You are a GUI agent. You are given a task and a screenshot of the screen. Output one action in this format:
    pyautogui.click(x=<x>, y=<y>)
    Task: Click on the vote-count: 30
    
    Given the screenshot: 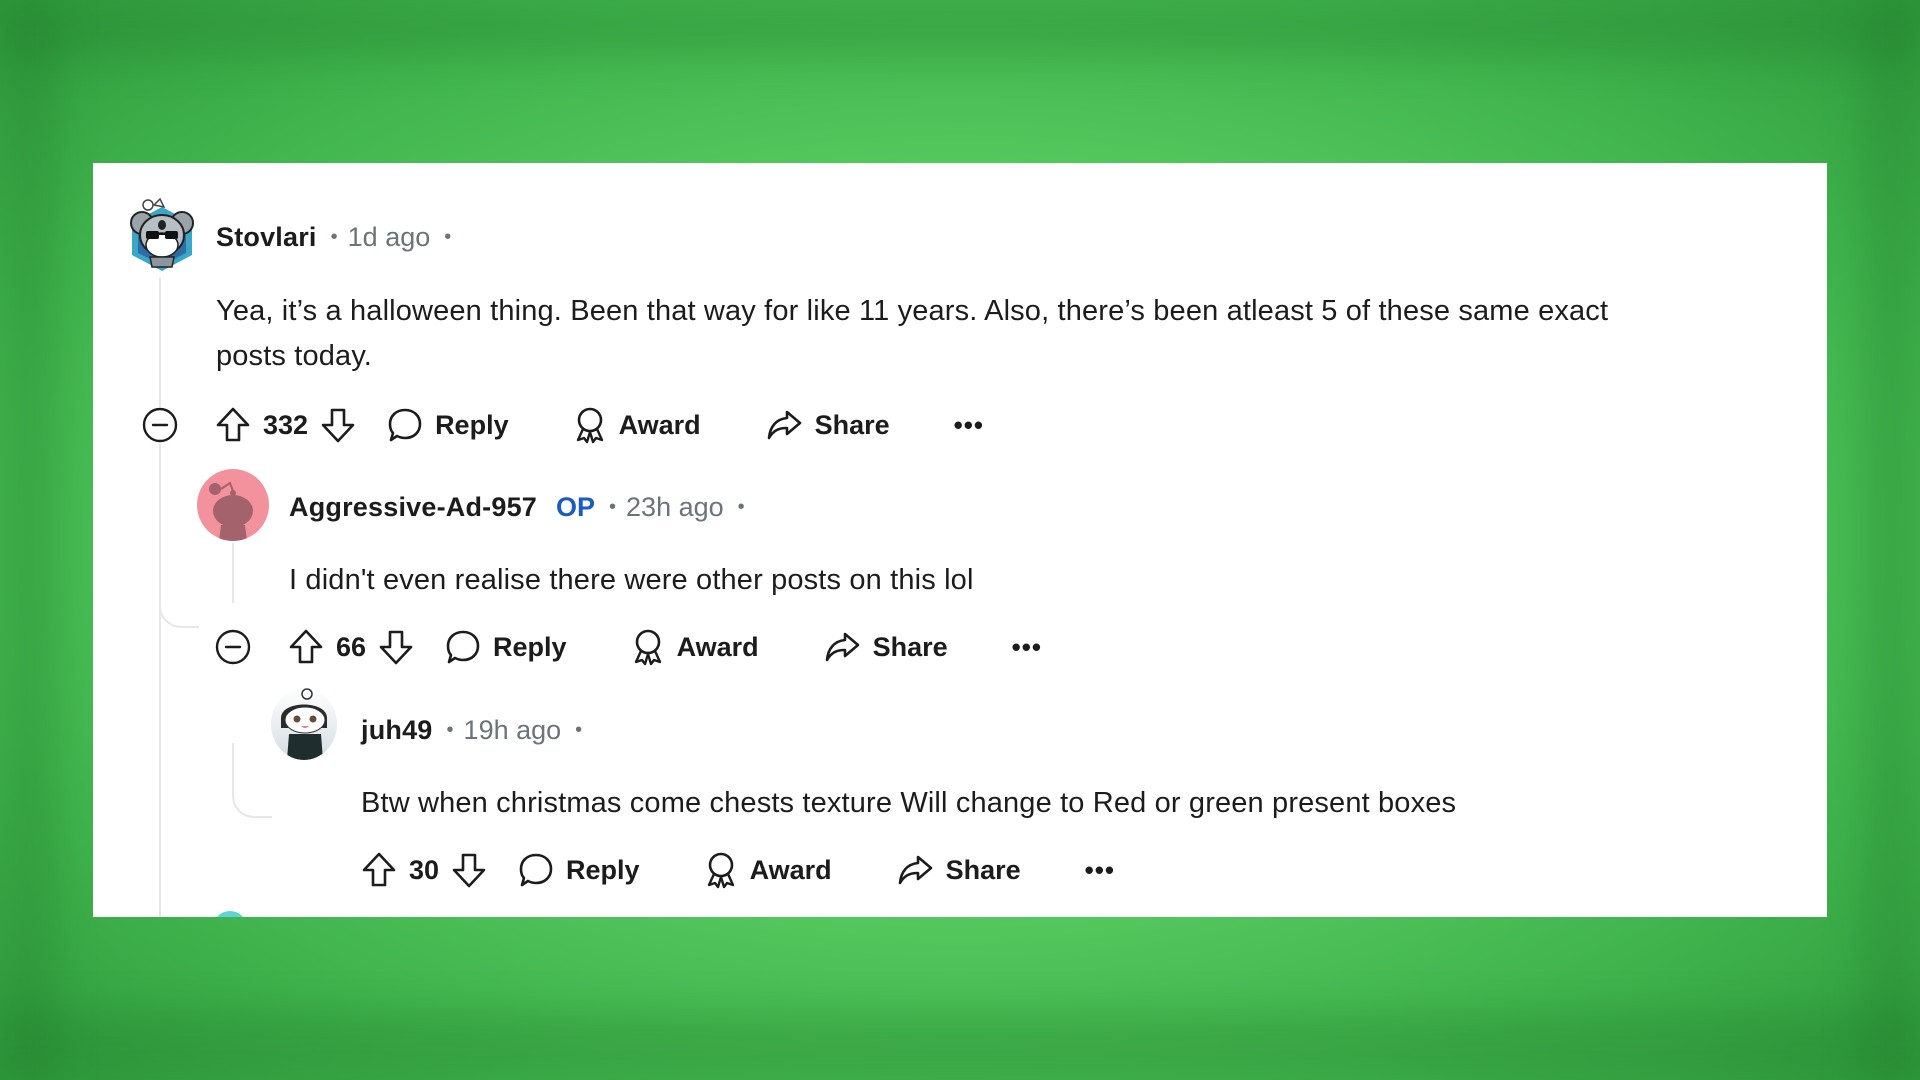 What is the action you would take?
    pyautogui.click(x=424, y=869)
    